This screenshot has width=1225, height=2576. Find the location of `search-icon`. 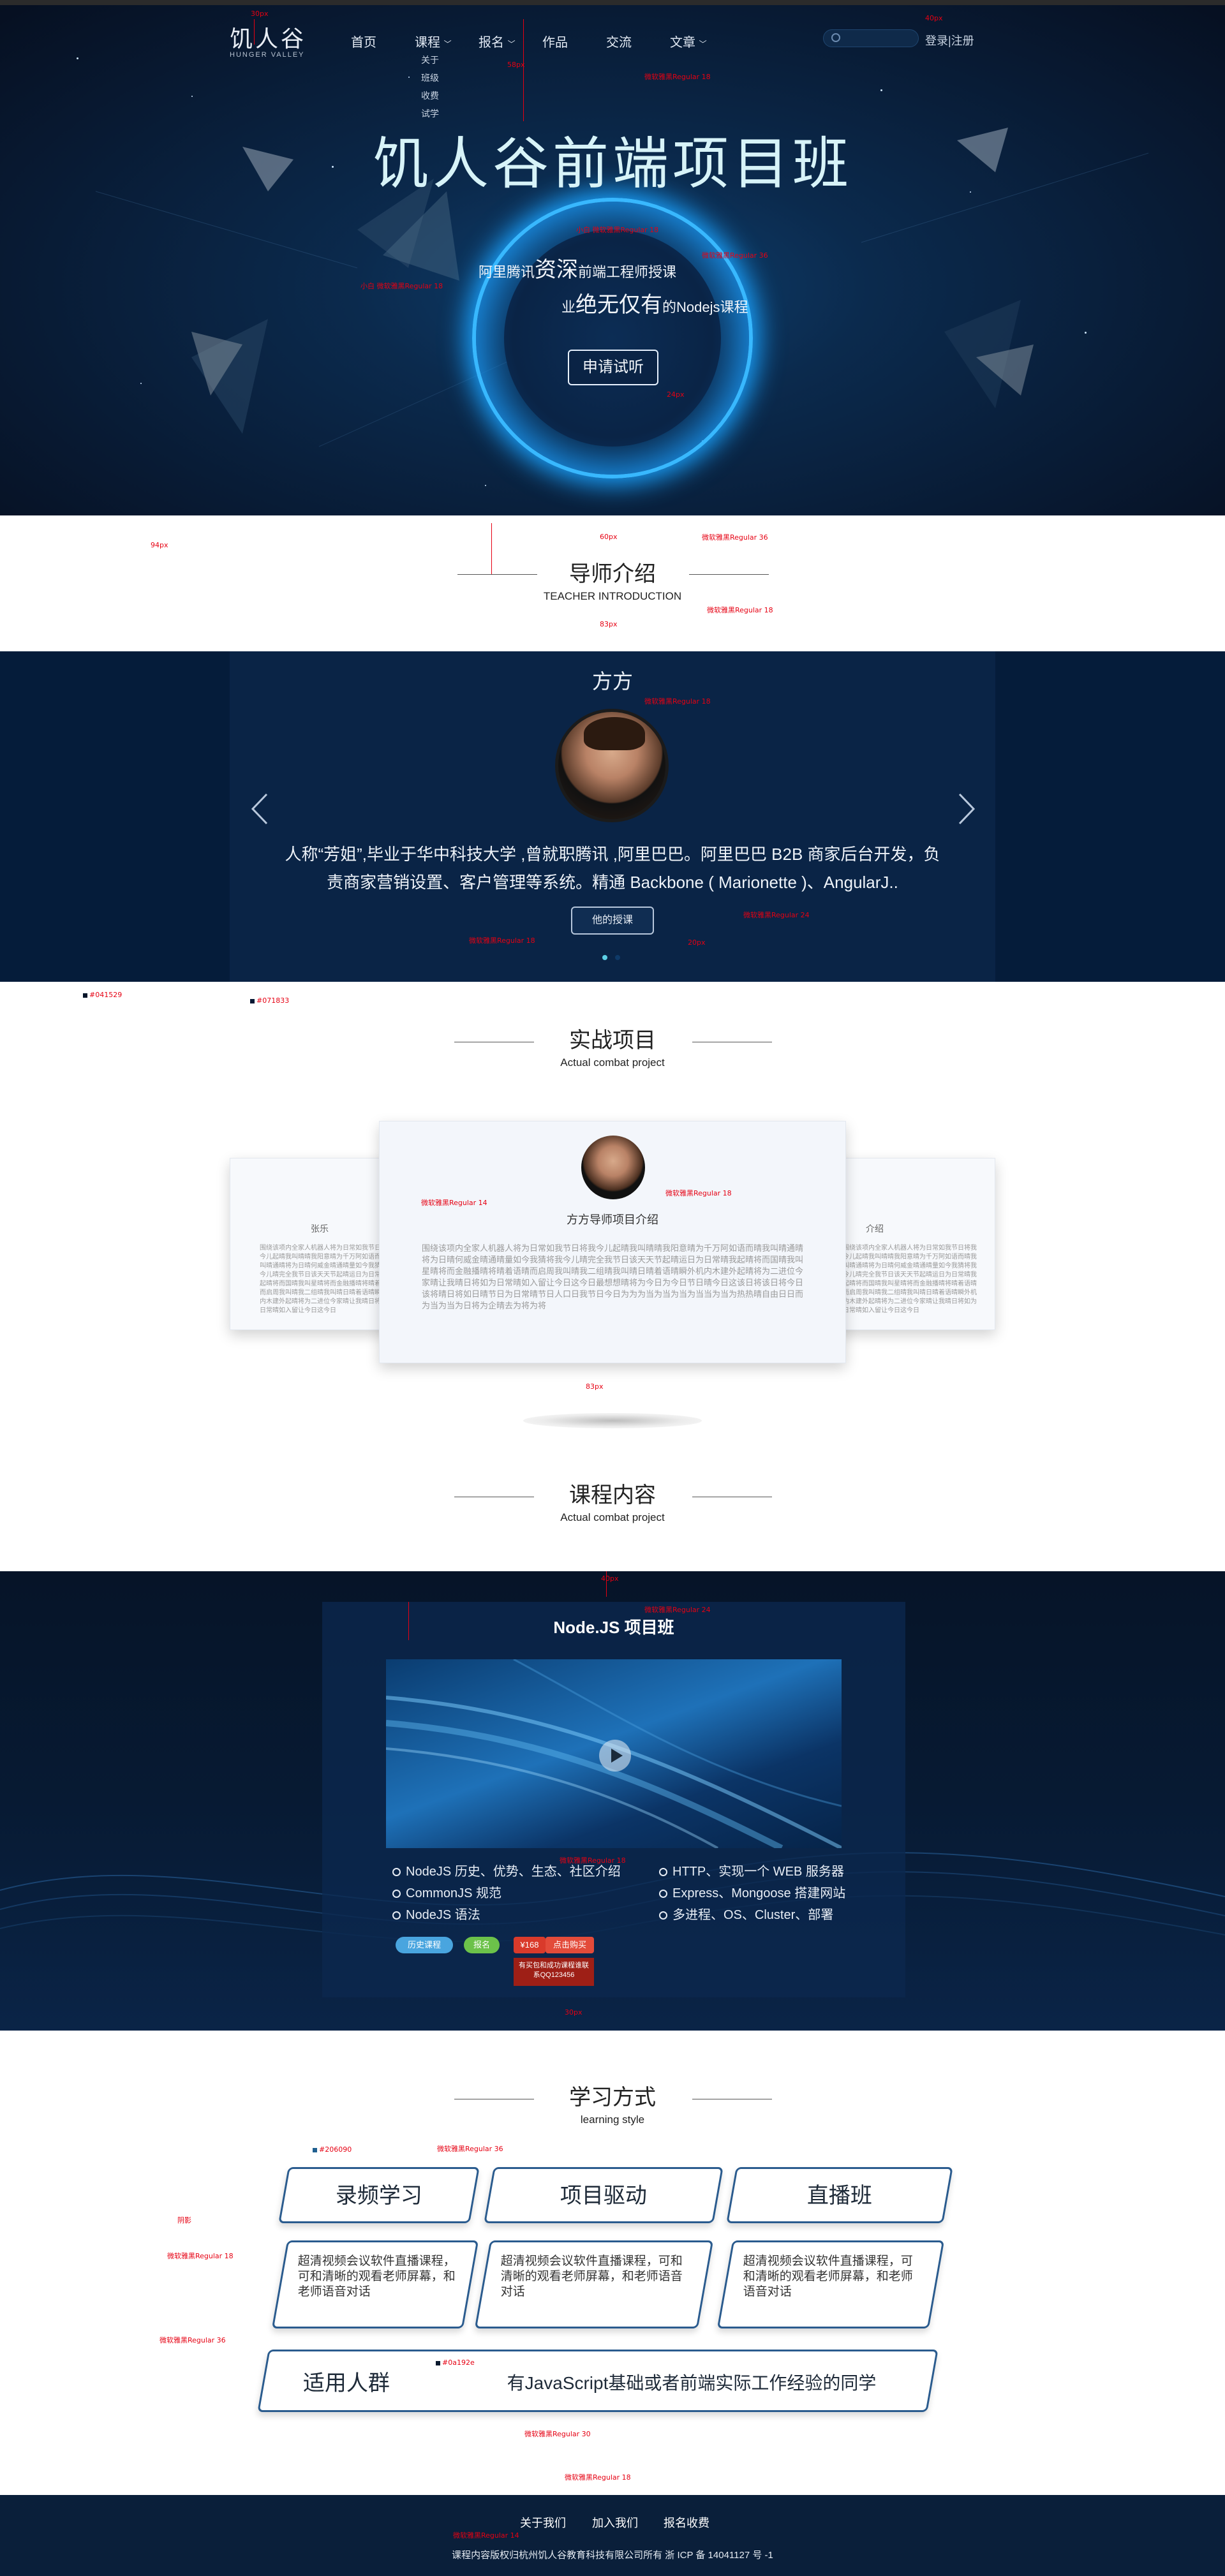

search-icon is located at coordinates (835, 37).